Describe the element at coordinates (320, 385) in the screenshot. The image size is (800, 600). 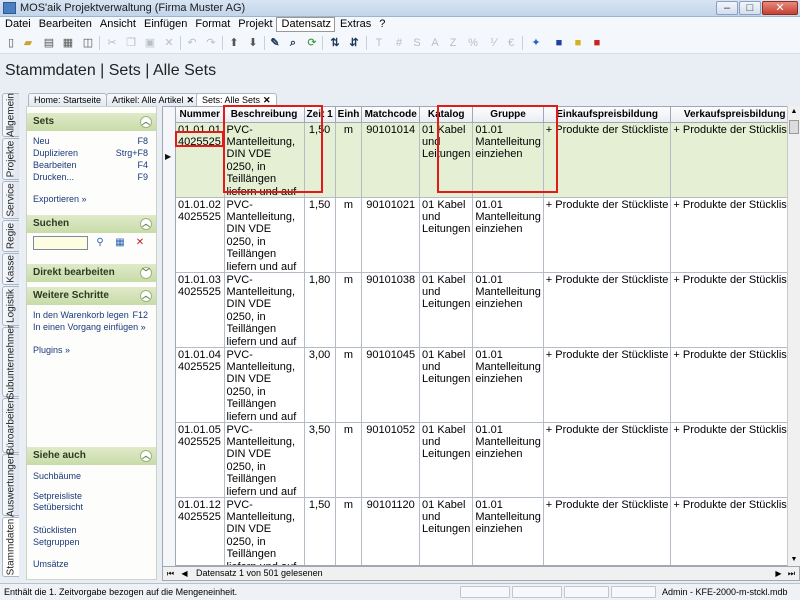
I see `cell-zeit: 3,00` at that location.